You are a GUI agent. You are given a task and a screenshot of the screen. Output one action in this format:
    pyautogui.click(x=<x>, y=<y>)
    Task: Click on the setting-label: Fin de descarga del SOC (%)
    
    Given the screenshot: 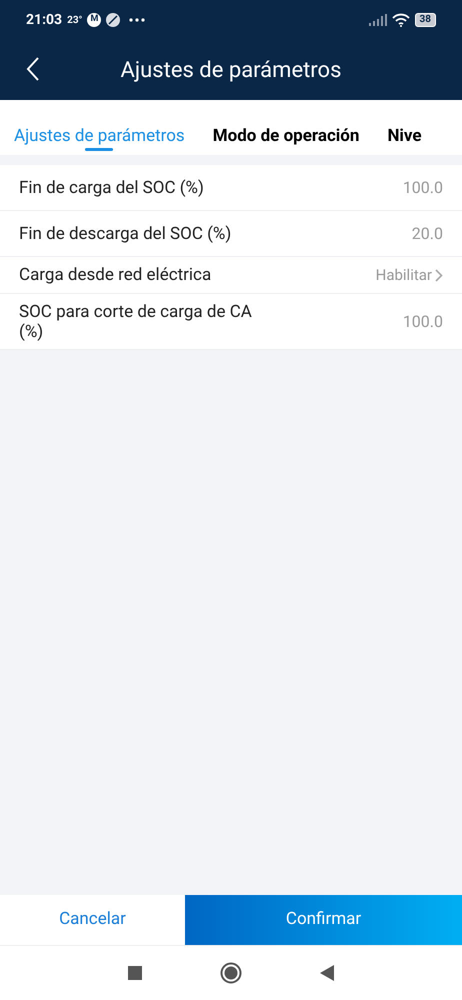 What is the action you would take?
    pyautogui.click(x=125, y=234)
    